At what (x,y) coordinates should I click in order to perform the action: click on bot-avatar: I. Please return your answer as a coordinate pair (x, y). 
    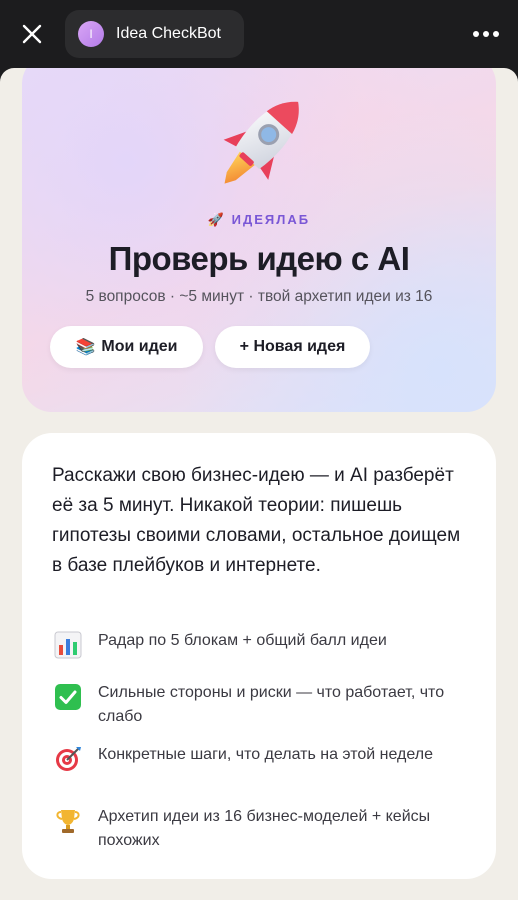
    Looking at the image, I should click on (91, 34).